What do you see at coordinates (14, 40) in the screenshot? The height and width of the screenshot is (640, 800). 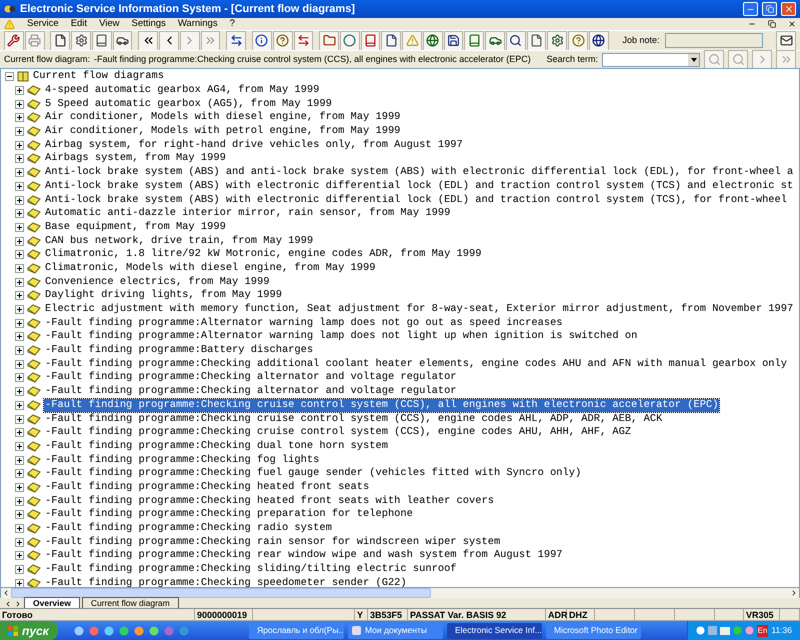 I see `exit-icon` at bounding box center [14, 40].